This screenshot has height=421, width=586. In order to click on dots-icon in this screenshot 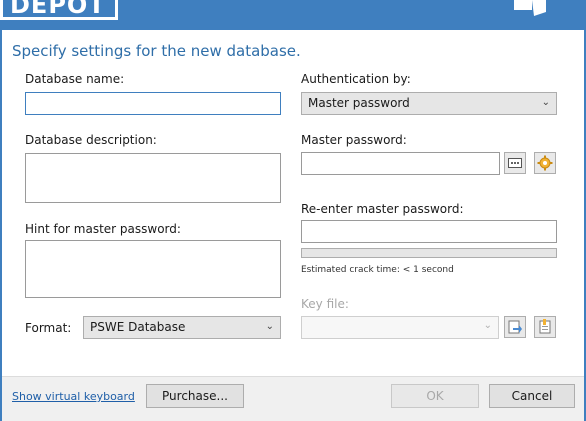, I will do `click(515, 163)`.